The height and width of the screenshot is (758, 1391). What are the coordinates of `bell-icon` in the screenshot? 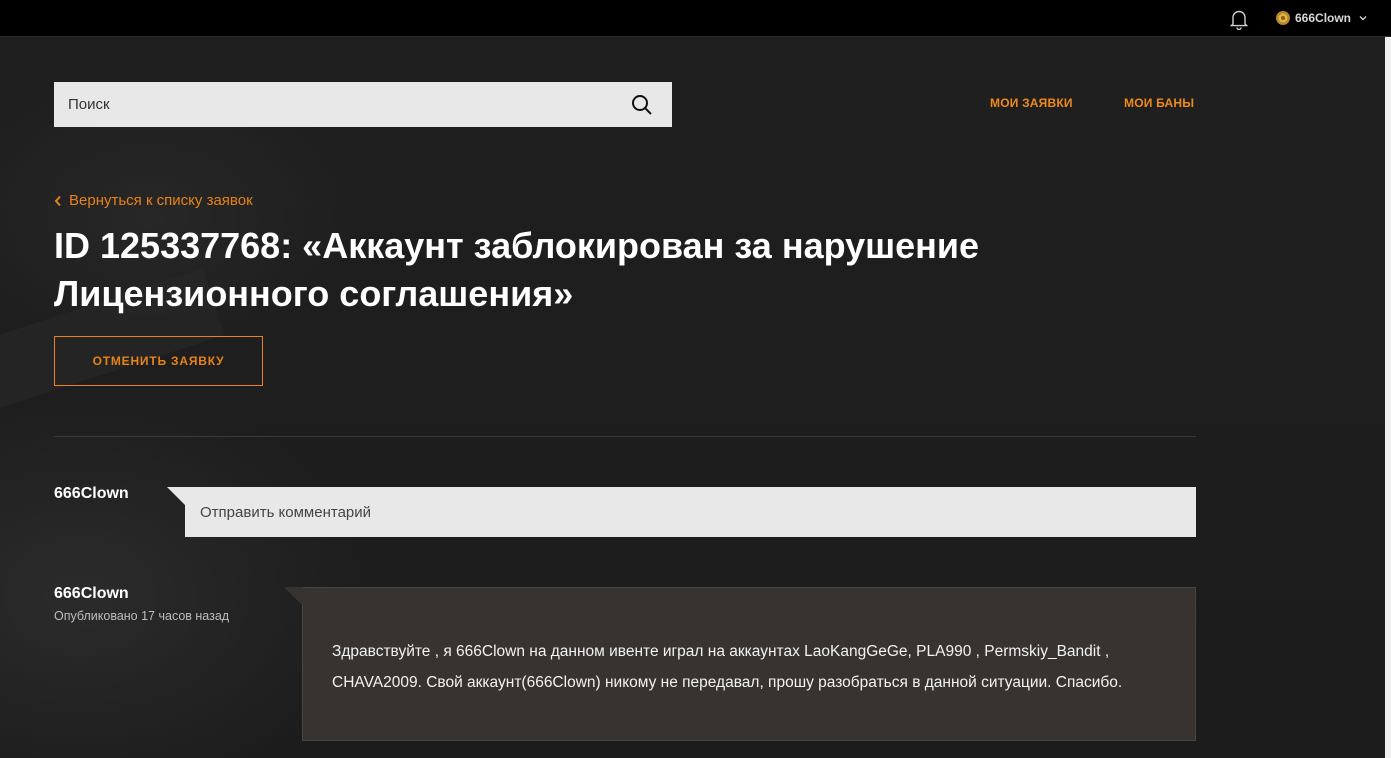 It's located at (1239, 19).